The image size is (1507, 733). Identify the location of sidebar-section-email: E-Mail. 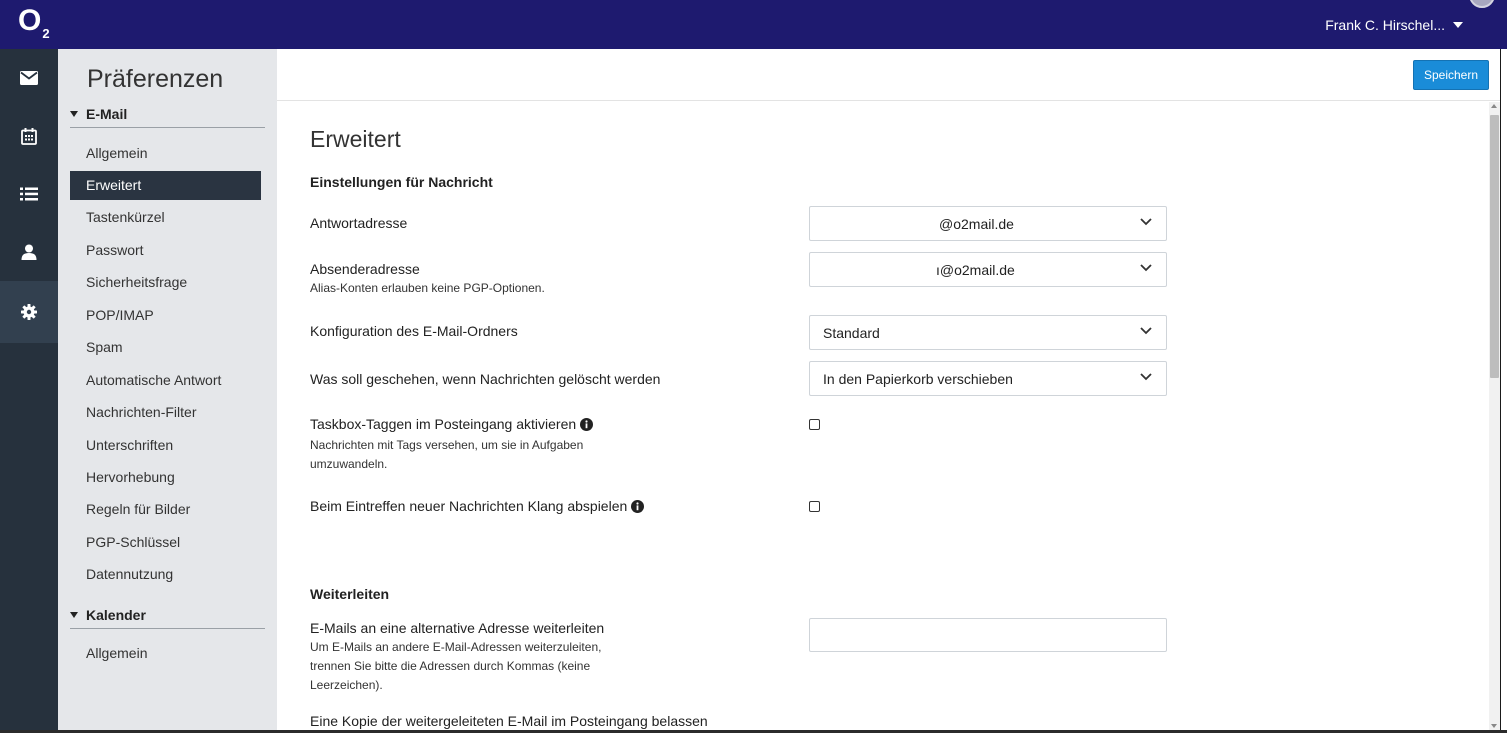
(167, 117).